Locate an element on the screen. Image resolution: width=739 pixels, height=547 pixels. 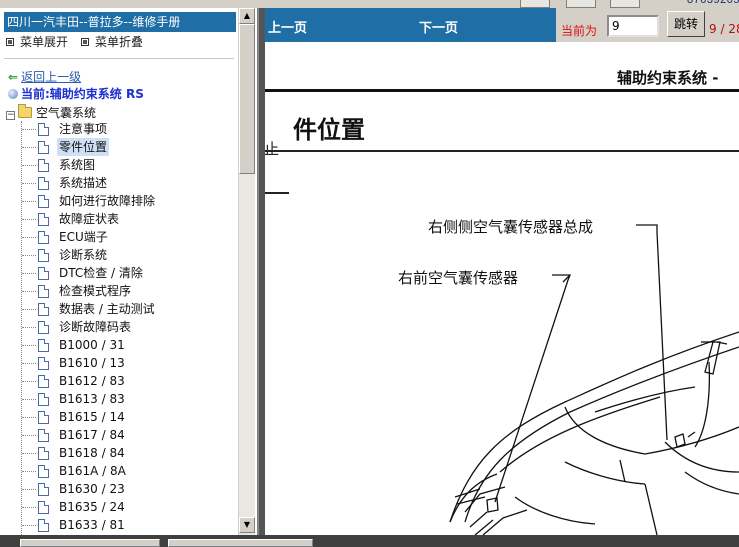
tree-item-label: 故障症状表 is located at coordinates (89, 219).